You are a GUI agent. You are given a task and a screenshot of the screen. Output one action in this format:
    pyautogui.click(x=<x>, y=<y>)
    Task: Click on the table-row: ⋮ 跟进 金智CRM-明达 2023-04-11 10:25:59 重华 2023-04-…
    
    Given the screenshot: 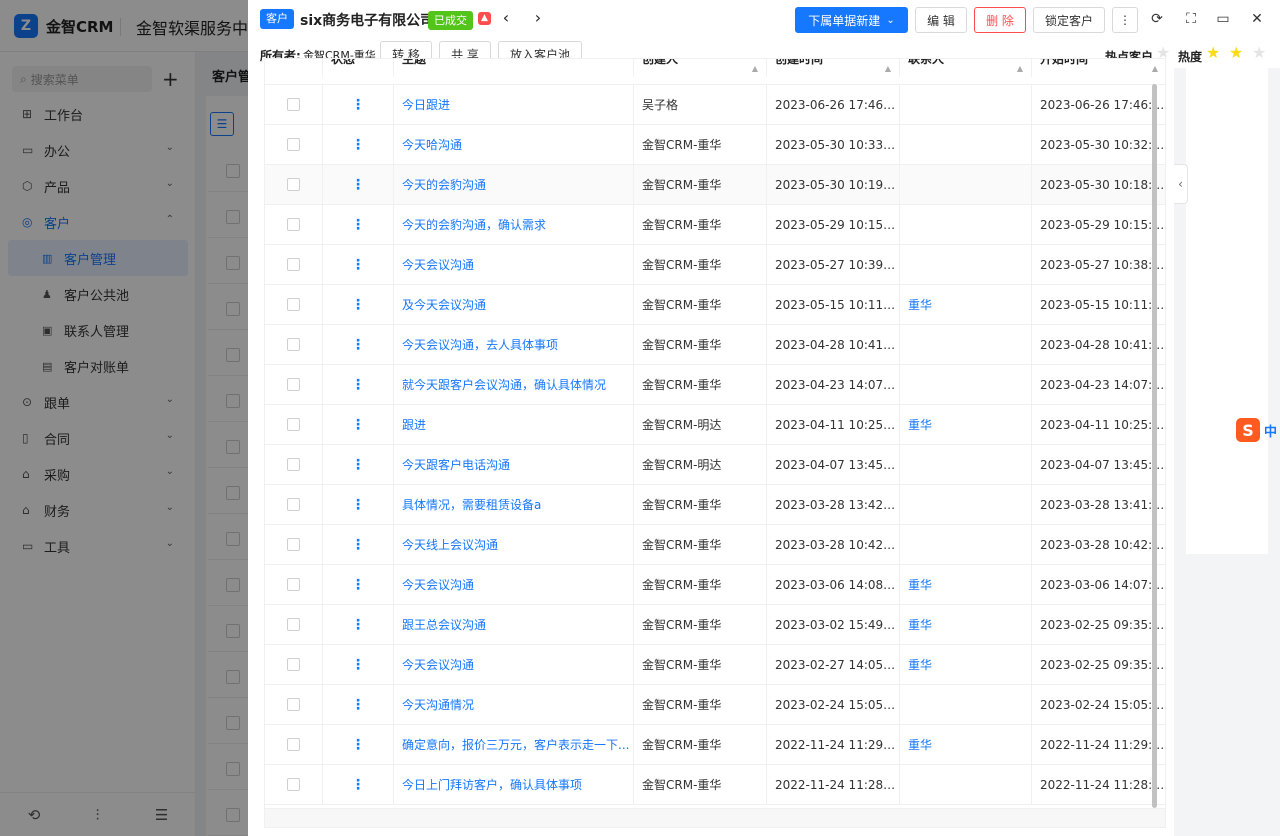 What is the action you would take?
    pyautogui.click(x=715, y=425)
    